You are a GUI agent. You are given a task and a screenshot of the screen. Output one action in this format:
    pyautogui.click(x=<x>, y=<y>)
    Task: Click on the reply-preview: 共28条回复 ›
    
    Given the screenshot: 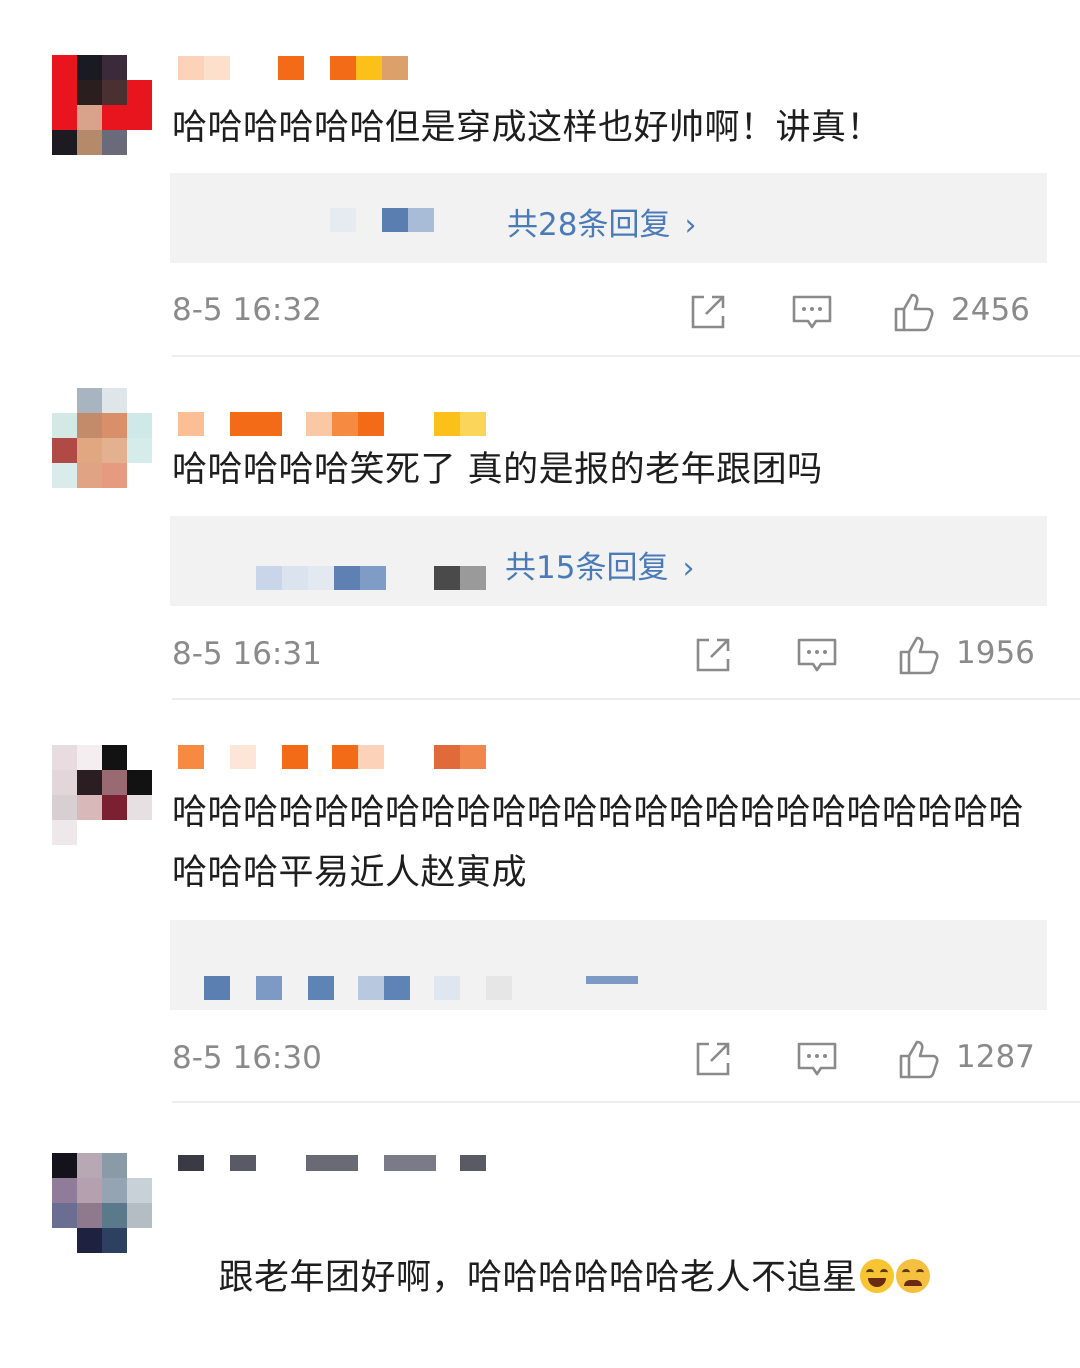 What is the action you would take?
    pyautogui.click(x=608, y=218)
    